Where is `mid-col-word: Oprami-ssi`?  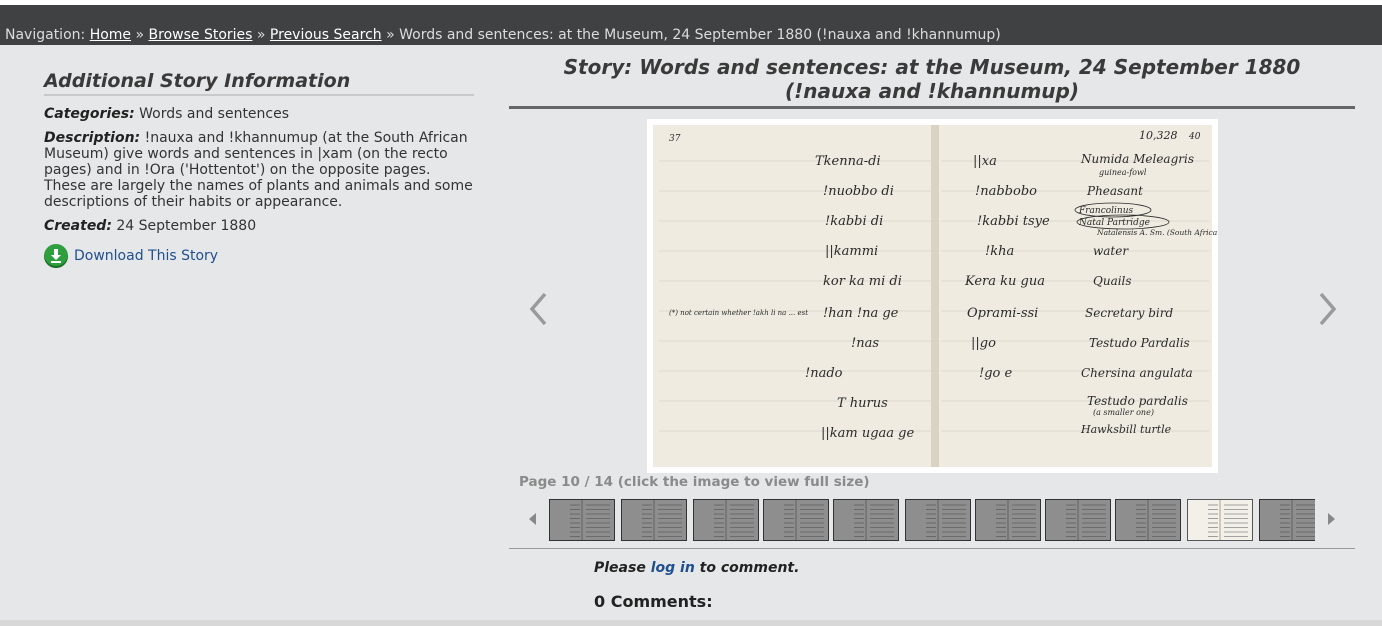 mid-col-word: Oprami-ssi is located at coordinates (1002, 313).